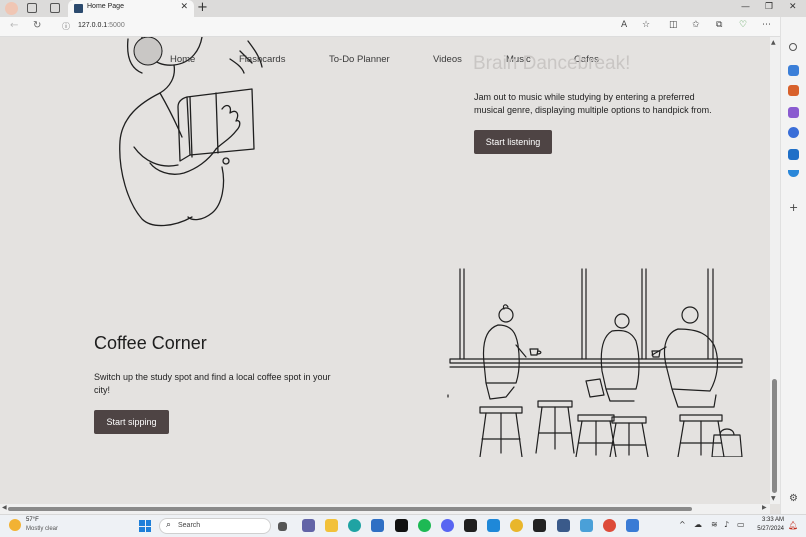  Describe the element at coordinates (793, 132) in the screenshot. I see `sidebar-games-icon` at that location.